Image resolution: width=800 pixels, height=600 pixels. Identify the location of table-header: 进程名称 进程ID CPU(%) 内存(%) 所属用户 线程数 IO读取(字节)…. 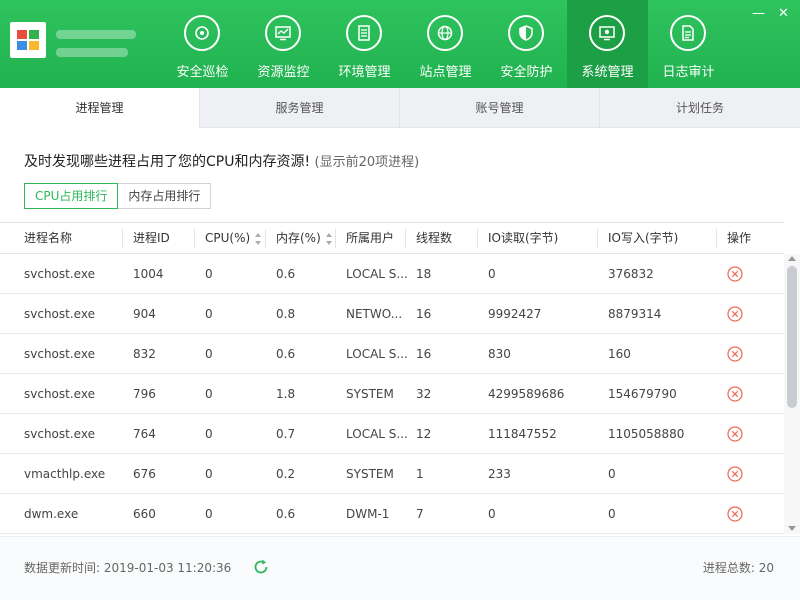
(392, 238).